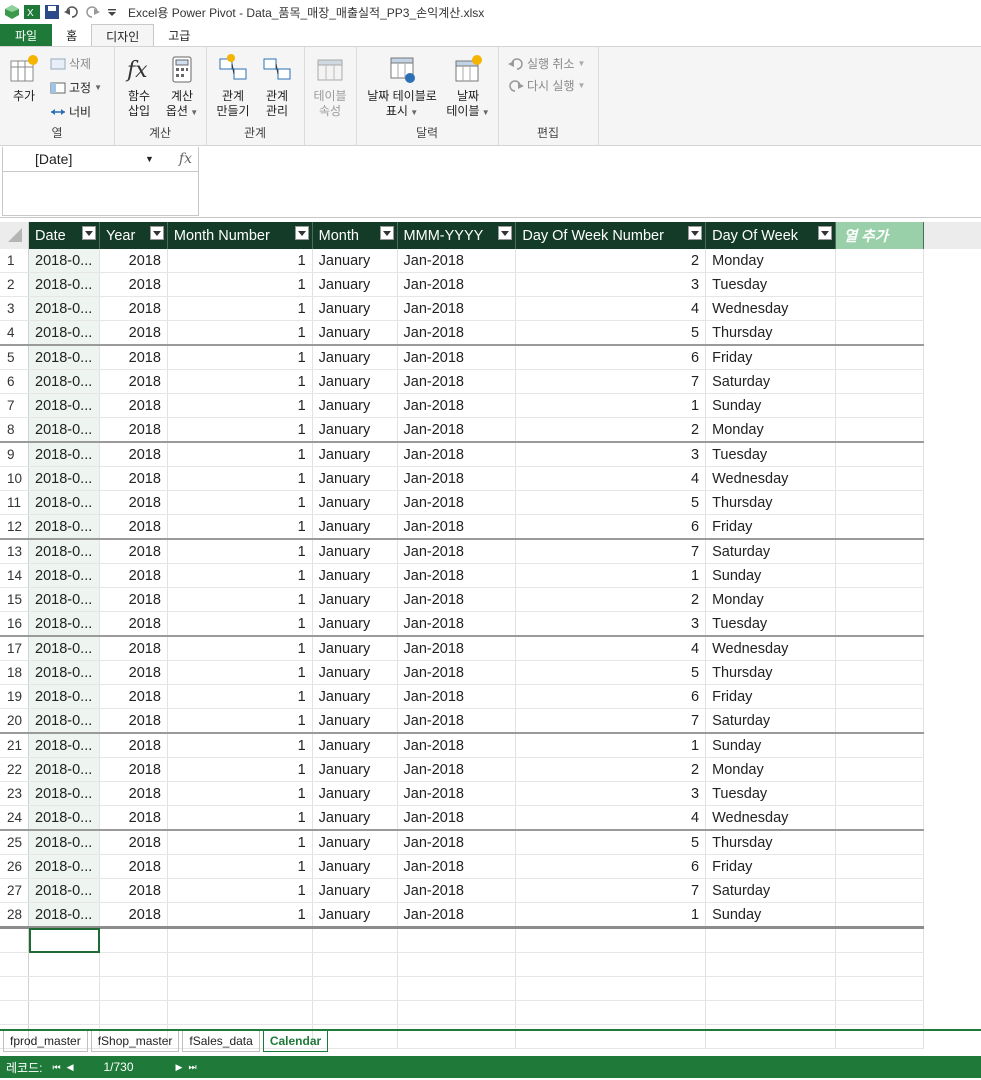 This screenshot has height=1080, width=981. What do you see at coordinates (770, 842) in the screenshot?
I see `cell-day-of-week: Thursday` at bounding box center [770, 842].